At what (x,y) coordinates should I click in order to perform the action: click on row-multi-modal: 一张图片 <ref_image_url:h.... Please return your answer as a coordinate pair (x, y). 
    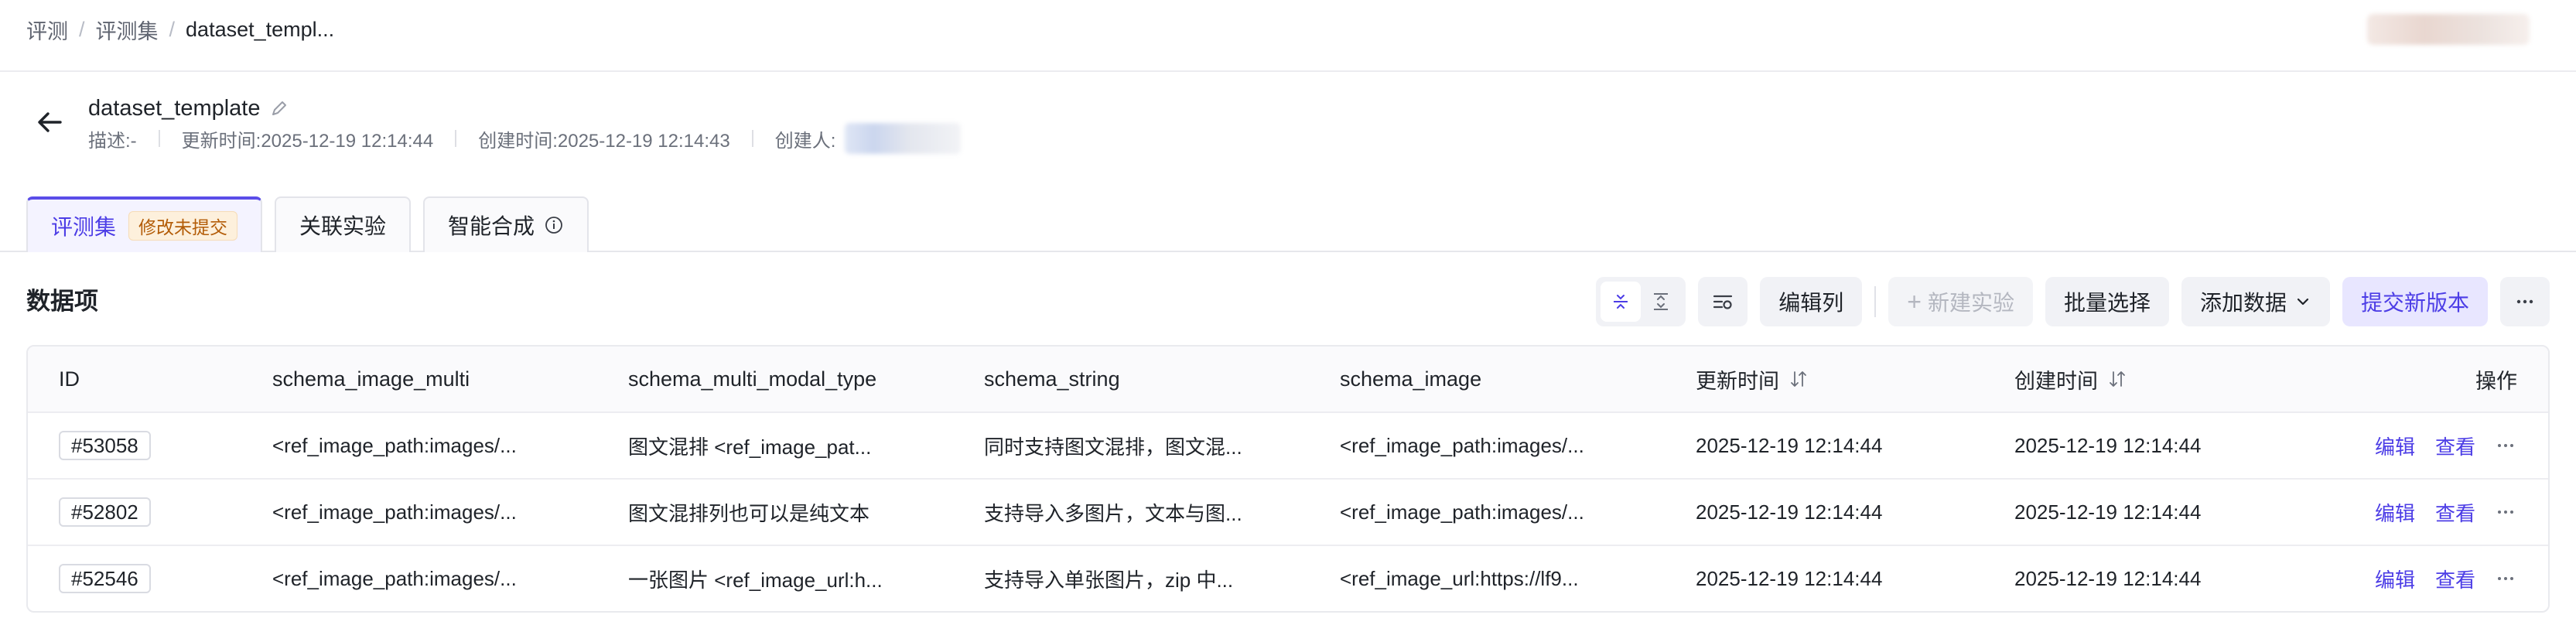
    Looking at the image, I should click on (755, 580).